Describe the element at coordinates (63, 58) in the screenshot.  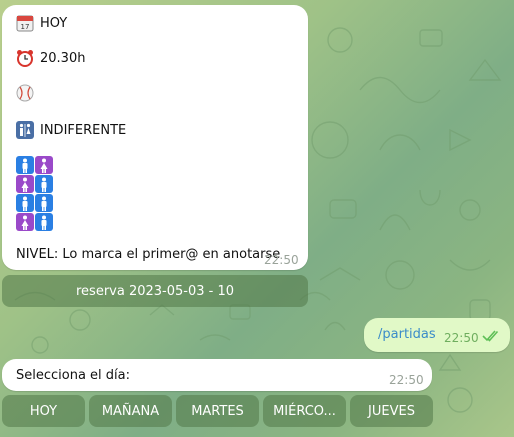
I see `message-time-text: 20.30h` at that location.